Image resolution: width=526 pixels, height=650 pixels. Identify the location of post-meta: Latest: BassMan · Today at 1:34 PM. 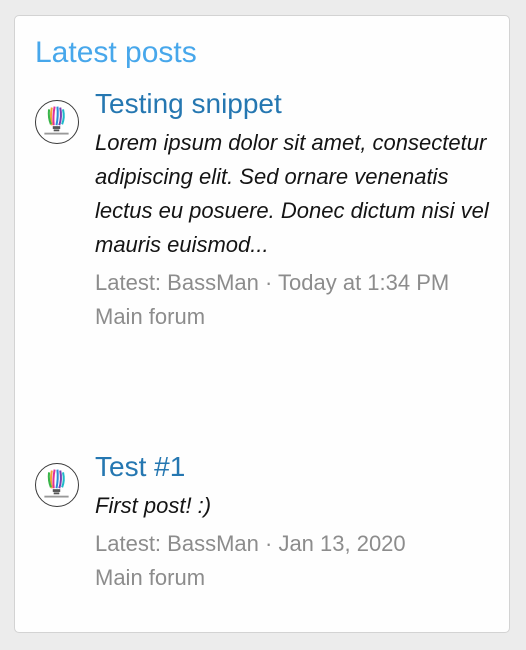
(293, 283).